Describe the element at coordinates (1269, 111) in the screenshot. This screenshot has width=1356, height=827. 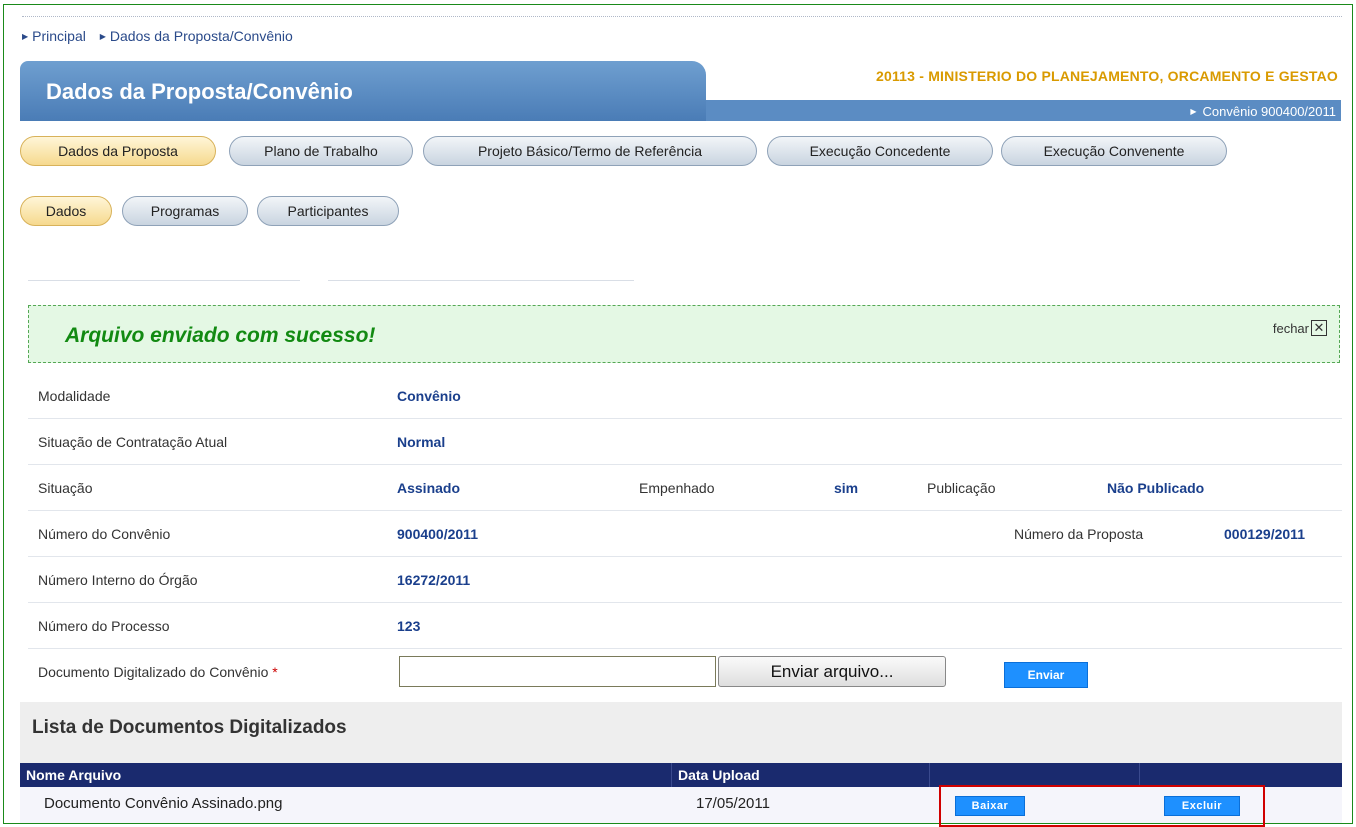
I see `convenio-label: Convênio 900400/2011` at that location.